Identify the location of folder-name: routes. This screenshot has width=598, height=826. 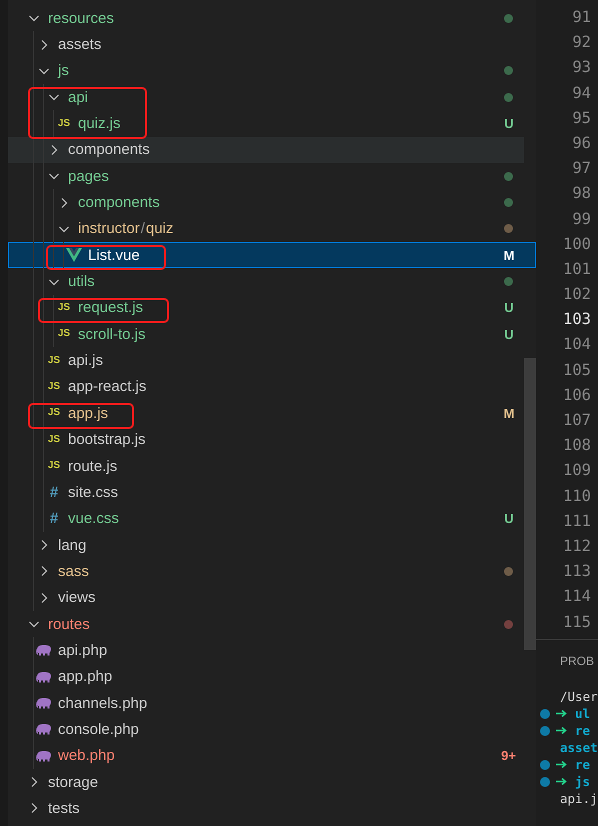
(69, 624).